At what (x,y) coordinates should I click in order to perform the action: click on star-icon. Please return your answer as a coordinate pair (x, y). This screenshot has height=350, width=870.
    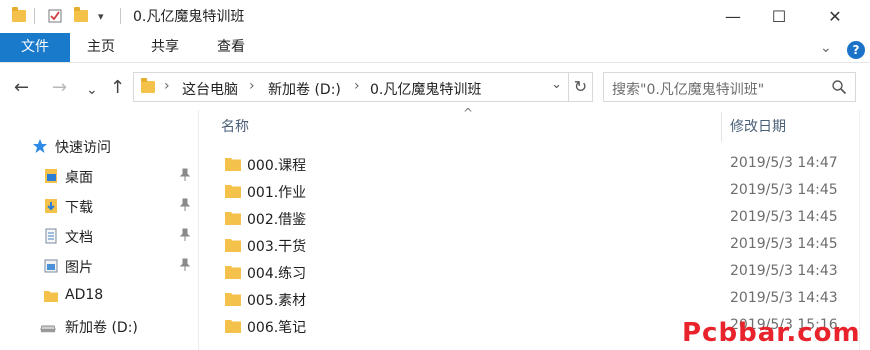
    Looking at the image, I should click on (40, 146).